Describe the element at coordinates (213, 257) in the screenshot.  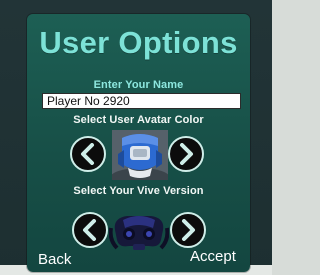
I see `accept-button: Accept` at that location.